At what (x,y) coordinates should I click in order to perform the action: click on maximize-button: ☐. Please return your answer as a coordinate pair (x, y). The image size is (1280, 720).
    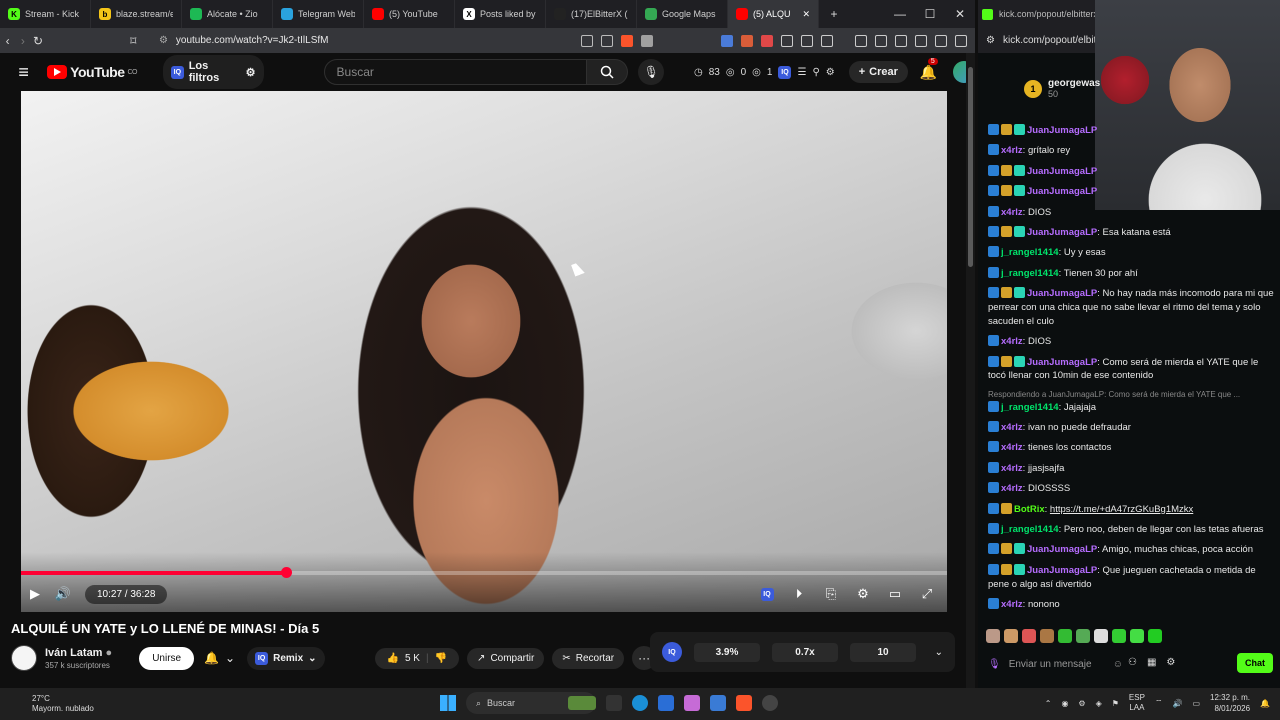
    Looking at the image, I should click on (930, 14).